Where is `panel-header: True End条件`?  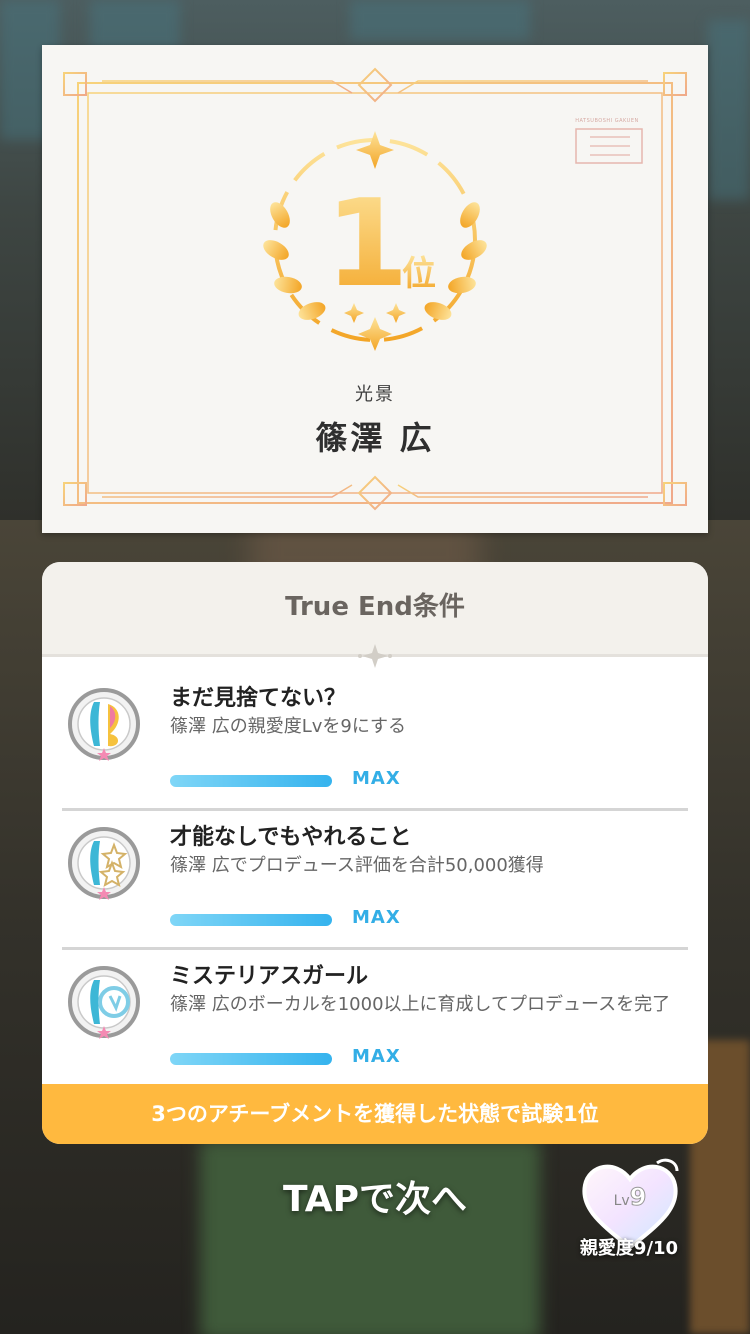 panel-header: True End条件 is located at coordinates (375, 608).